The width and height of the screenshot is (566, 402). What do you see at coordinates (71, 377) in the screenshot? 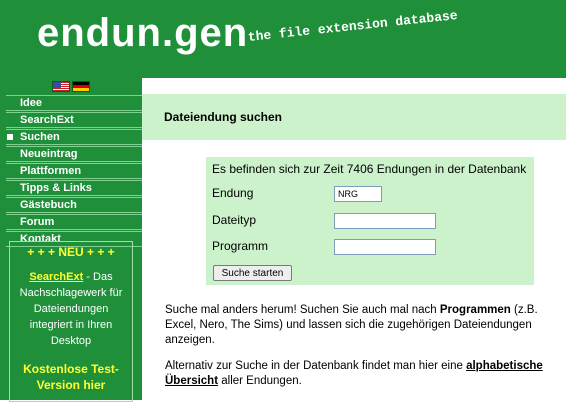
I see `promo-trial-link: Kostenlose Test-Version hier` at bounding box center [71, 377].